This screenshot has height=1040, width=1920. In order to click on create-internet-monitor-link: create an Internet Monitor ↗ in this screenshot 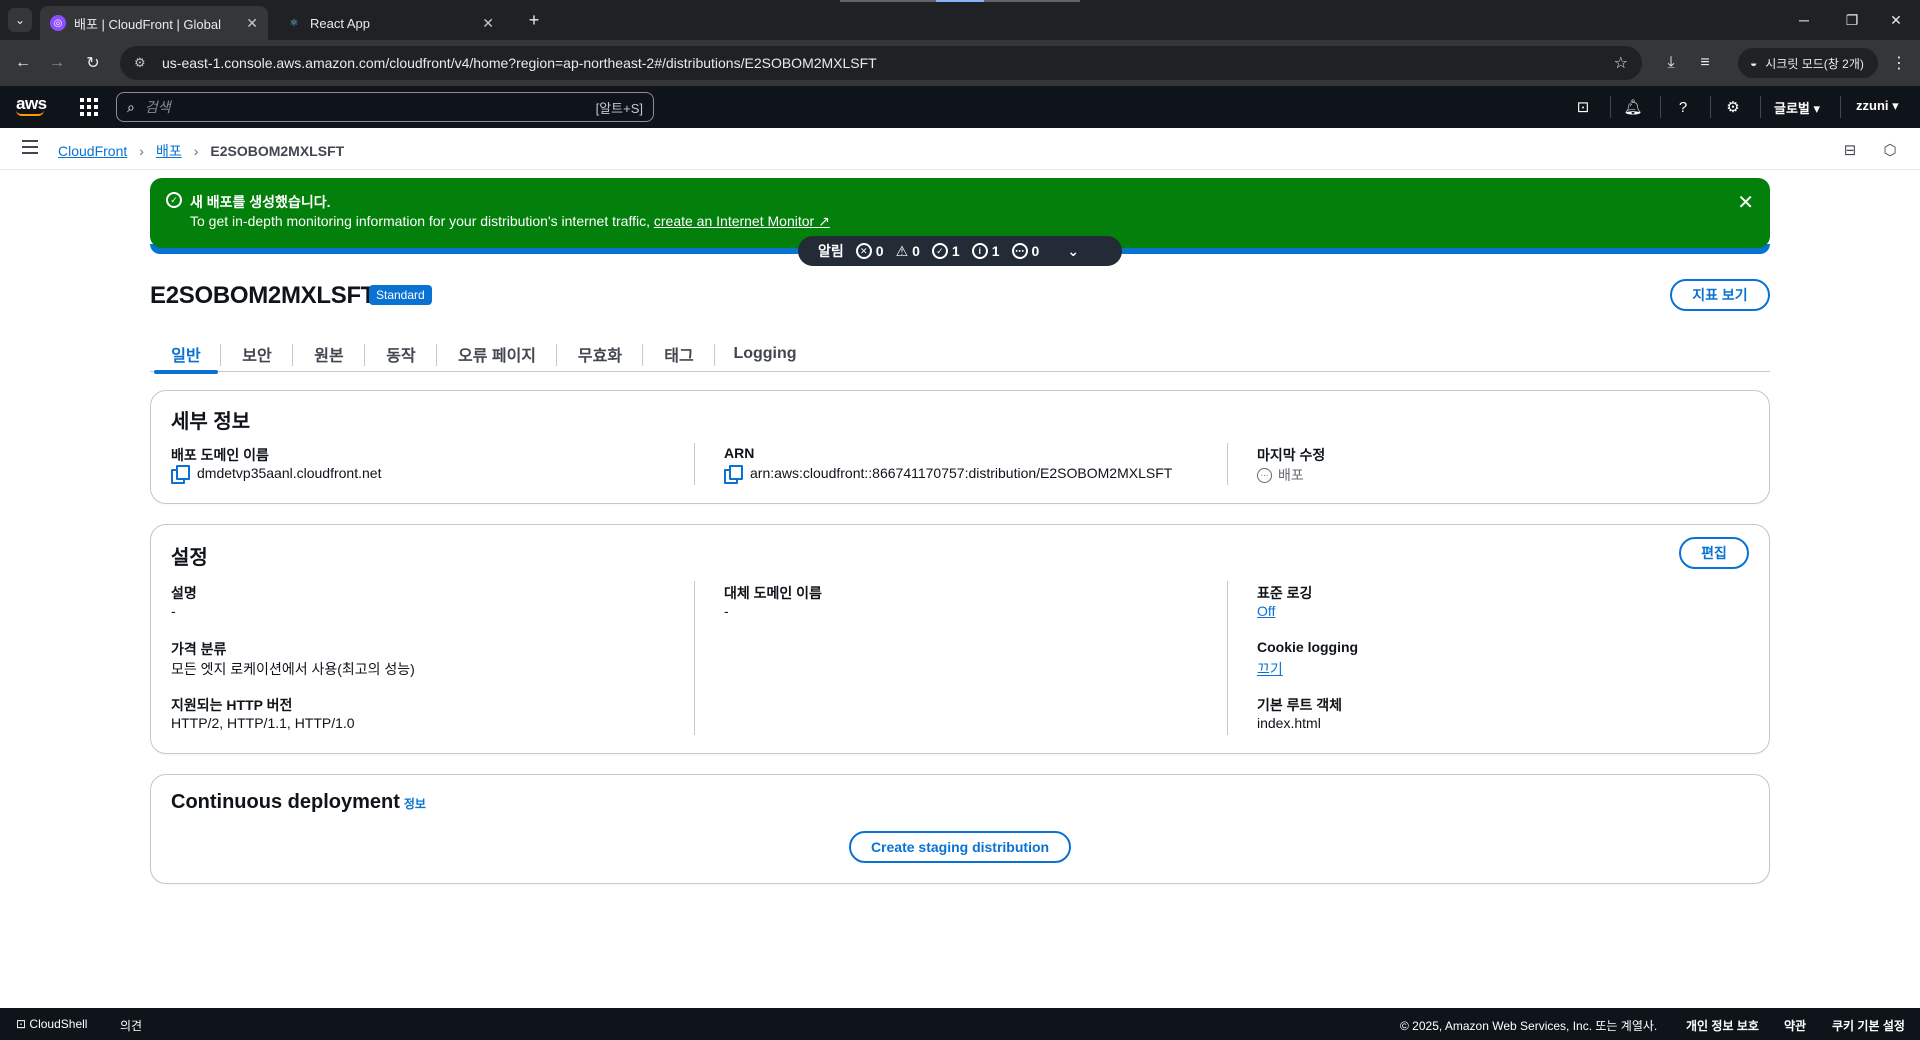, I will do `click(742, 221)`.